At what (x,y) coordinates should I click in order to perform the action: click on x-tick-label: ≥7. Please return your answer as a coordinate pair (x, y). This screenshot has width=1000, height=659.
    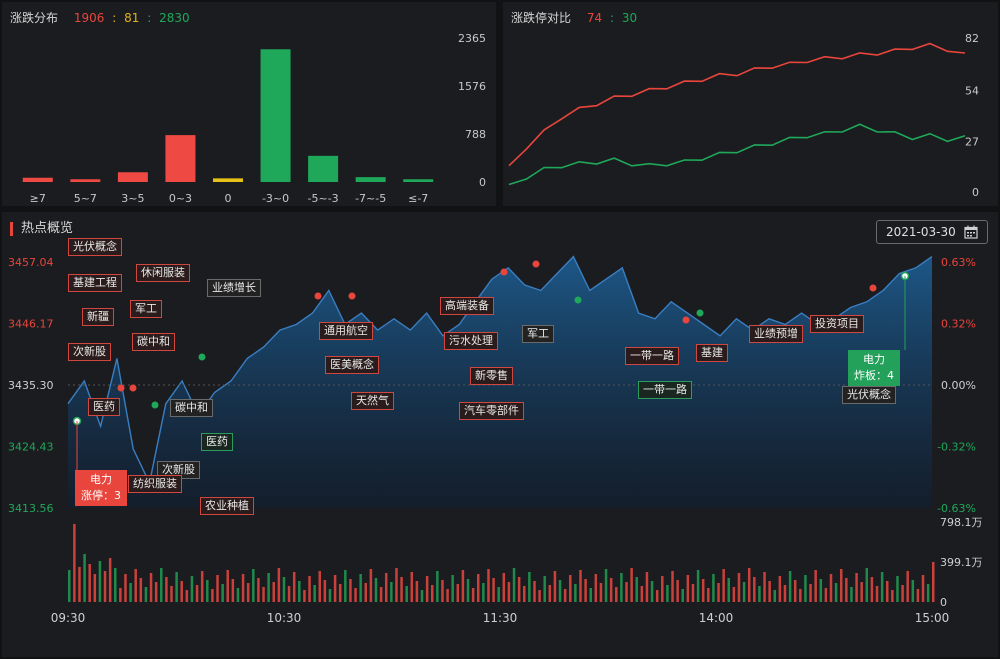
    Looking at the image, I should click on (38, 198).